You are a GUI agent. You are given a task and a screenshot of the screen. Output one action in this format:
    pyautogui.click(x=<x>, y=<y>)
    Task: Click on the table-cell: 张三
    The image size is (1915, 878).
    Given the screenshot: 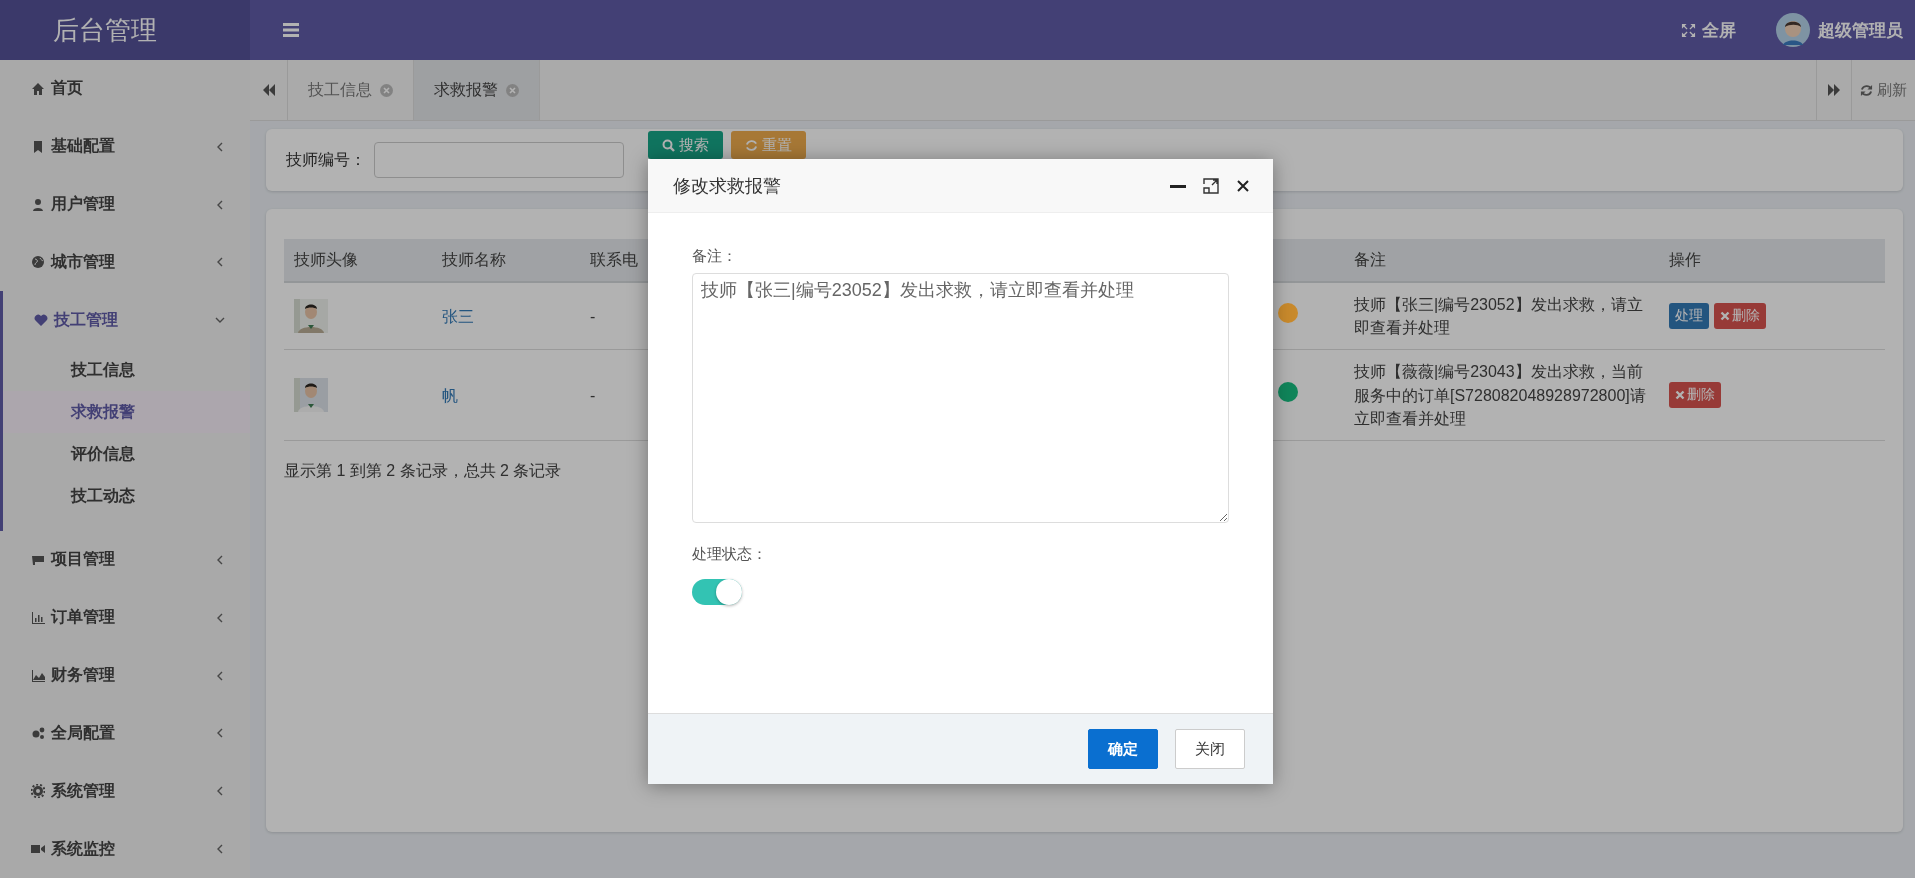 What is the action you would take?
    pyautogui.click(x=506, y=316)
    